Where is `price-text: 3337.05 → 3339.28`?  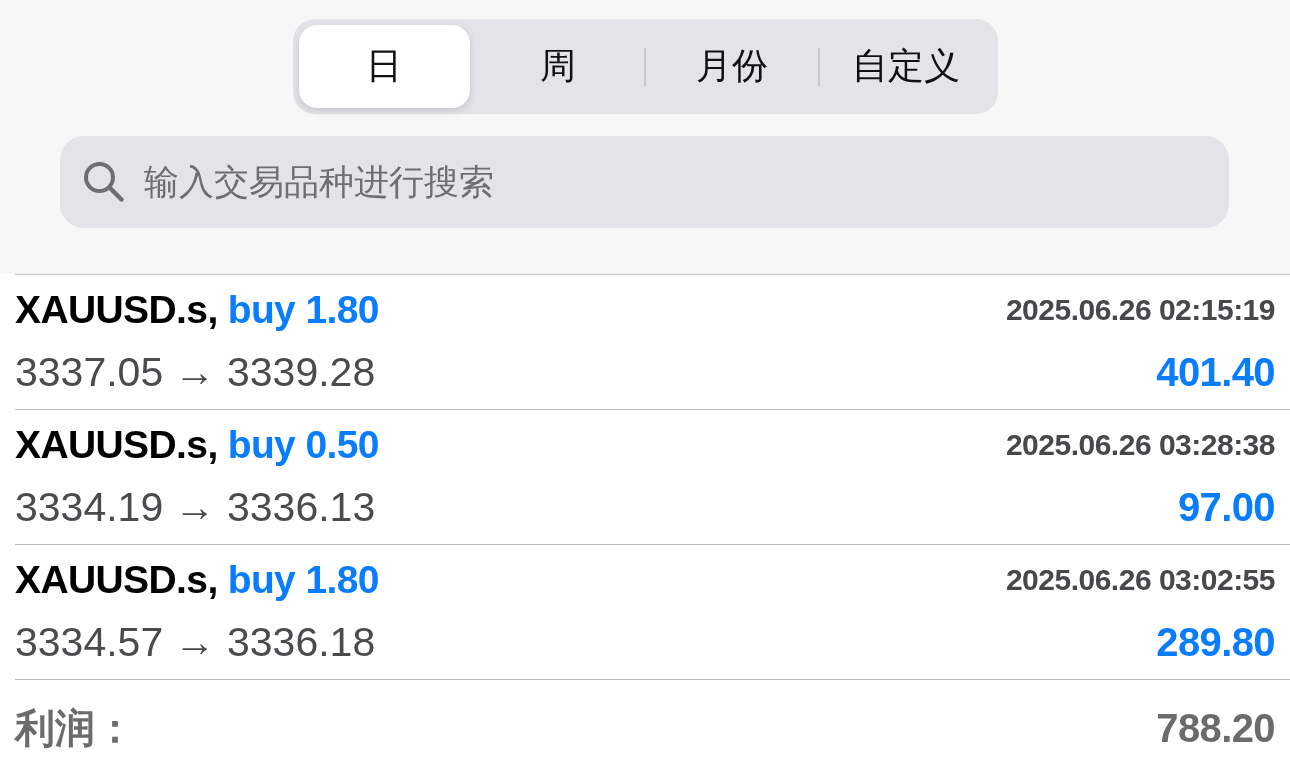 price-text: 3337.05 → 3339.28 is located at coordinates (195, 372).